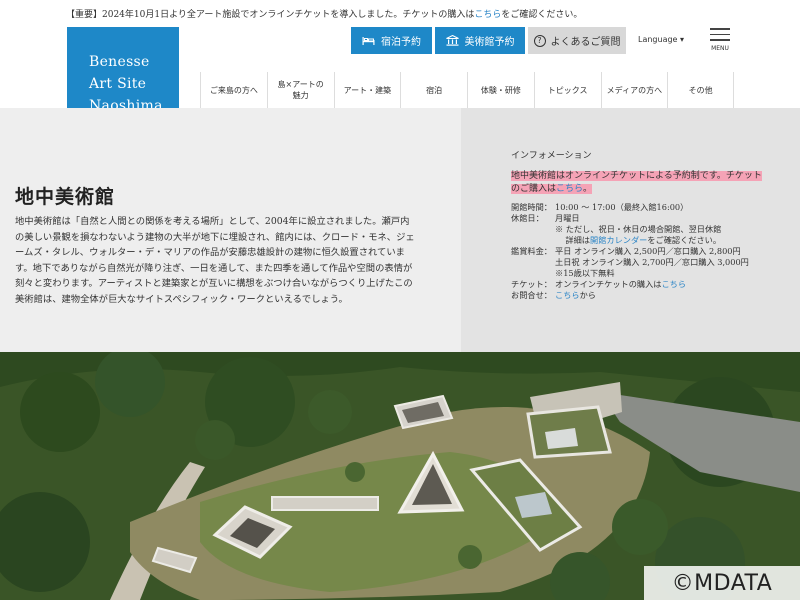 This screenshot has width=800, height=600. Describe the element at coordinates (720, 29) in the screenshot. I see `hamburger-icon` at that location.